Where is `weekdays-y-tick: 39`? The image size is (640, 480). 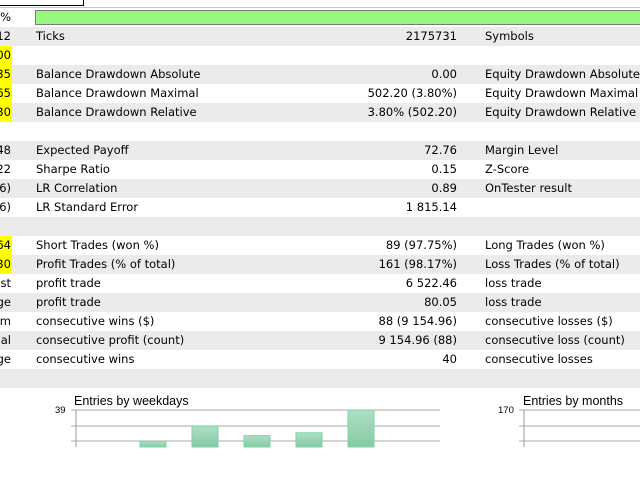 weekdays-y-tick: 39 is located at coordinates (60, 410).